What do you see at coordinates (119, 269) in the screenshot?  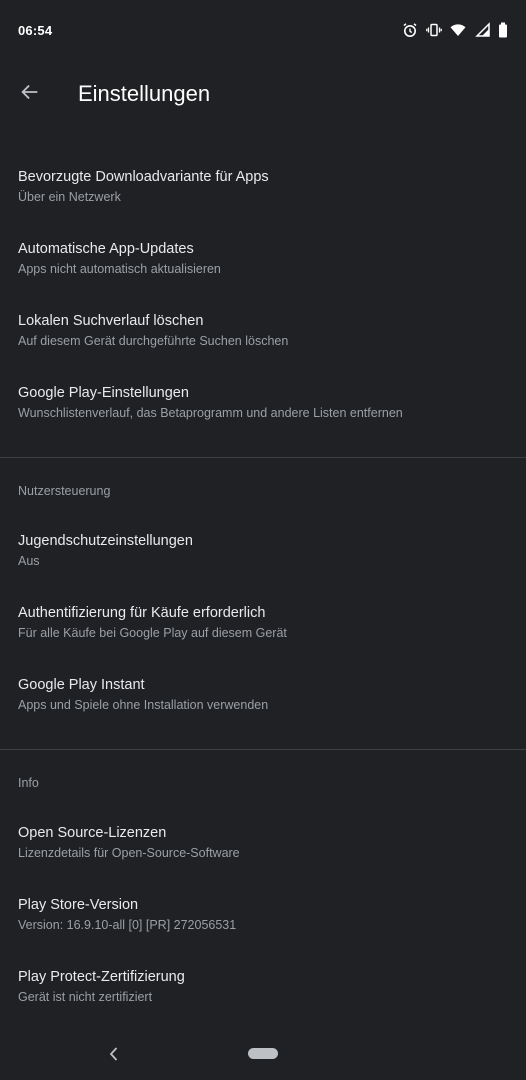 I see `setting-subtitle: Apps nicht automatisch aktualisieren` at bounding box center [119, 269].